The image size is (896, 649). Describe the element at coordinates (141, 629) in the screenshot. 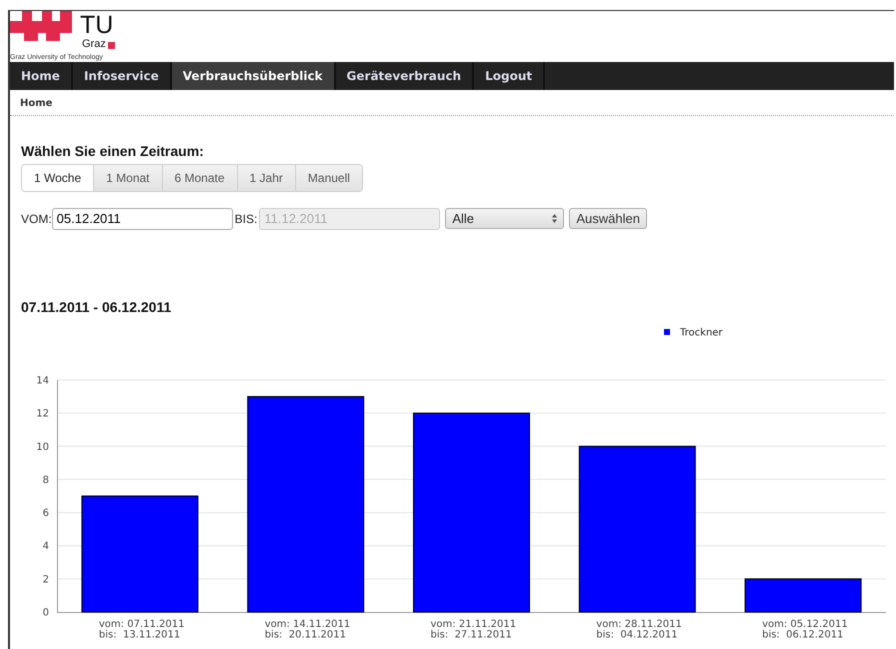

I see `axis-category-label: vom: 07.11.2011 bis: 13.11.2011` at that location.